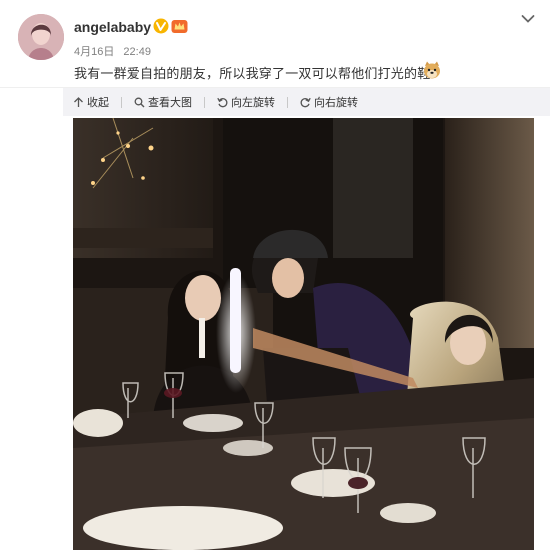 Image resolution: width=550 pixels, height=550 pixels. I want to click on rotate-left-button: 向左旋转, so click(246, 102).